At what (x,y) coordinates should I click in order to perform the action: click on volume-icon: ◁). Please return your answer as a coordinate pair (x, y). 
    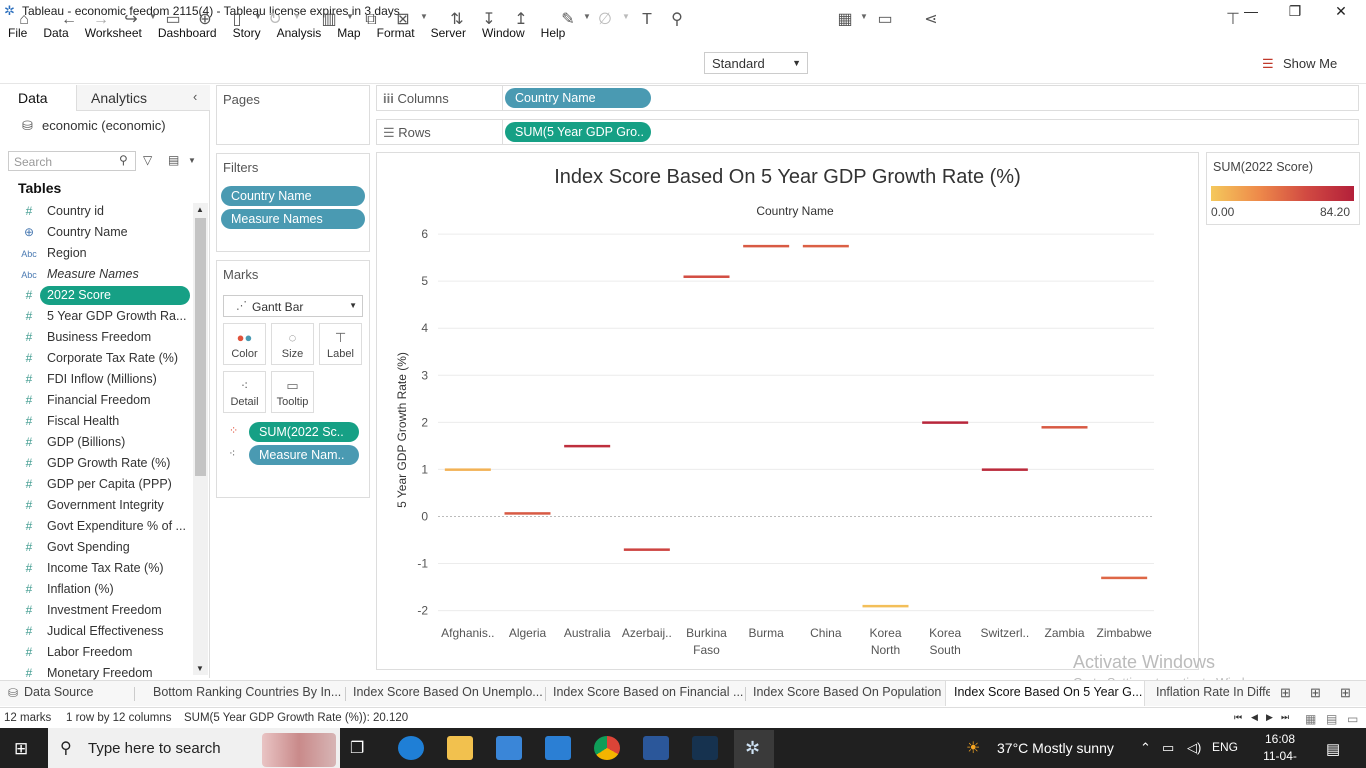
    Looking at the image, I should click on (1194, 748).